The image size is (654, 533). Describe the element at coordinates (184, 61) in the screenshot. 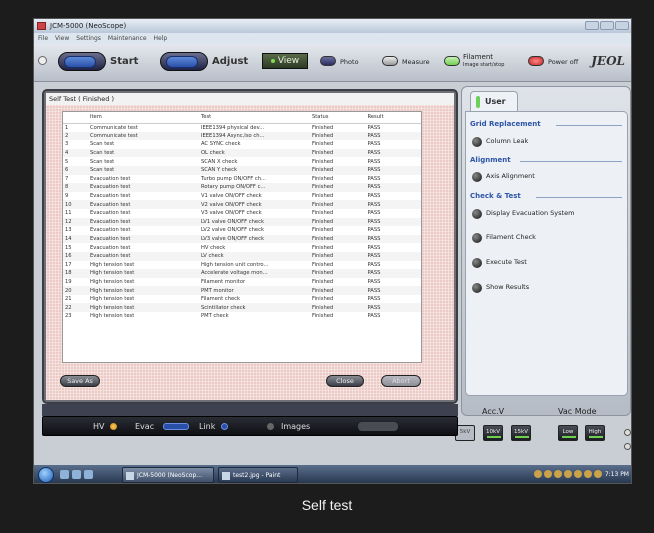

I see `adjust-button` at that location.